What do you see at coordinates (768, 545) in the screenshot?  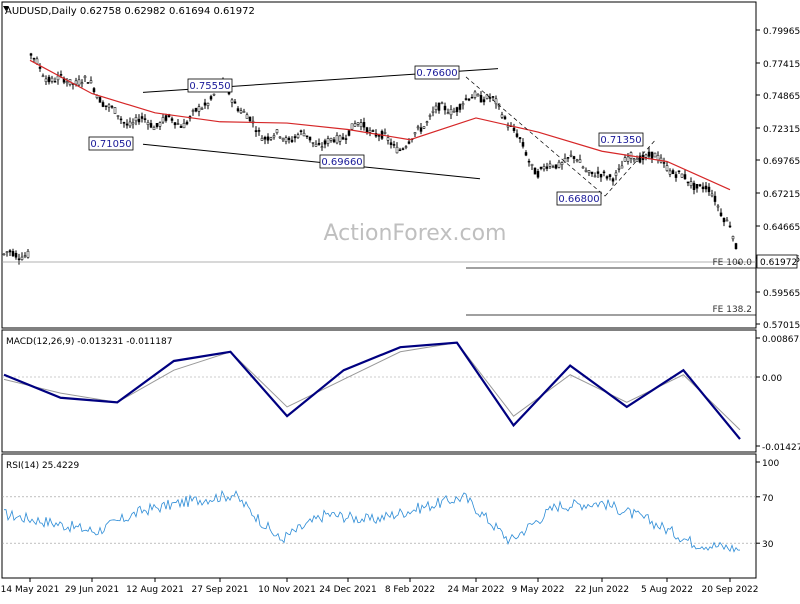 I see `rsi-tick-label: 30` at bounding box center [768, 545].